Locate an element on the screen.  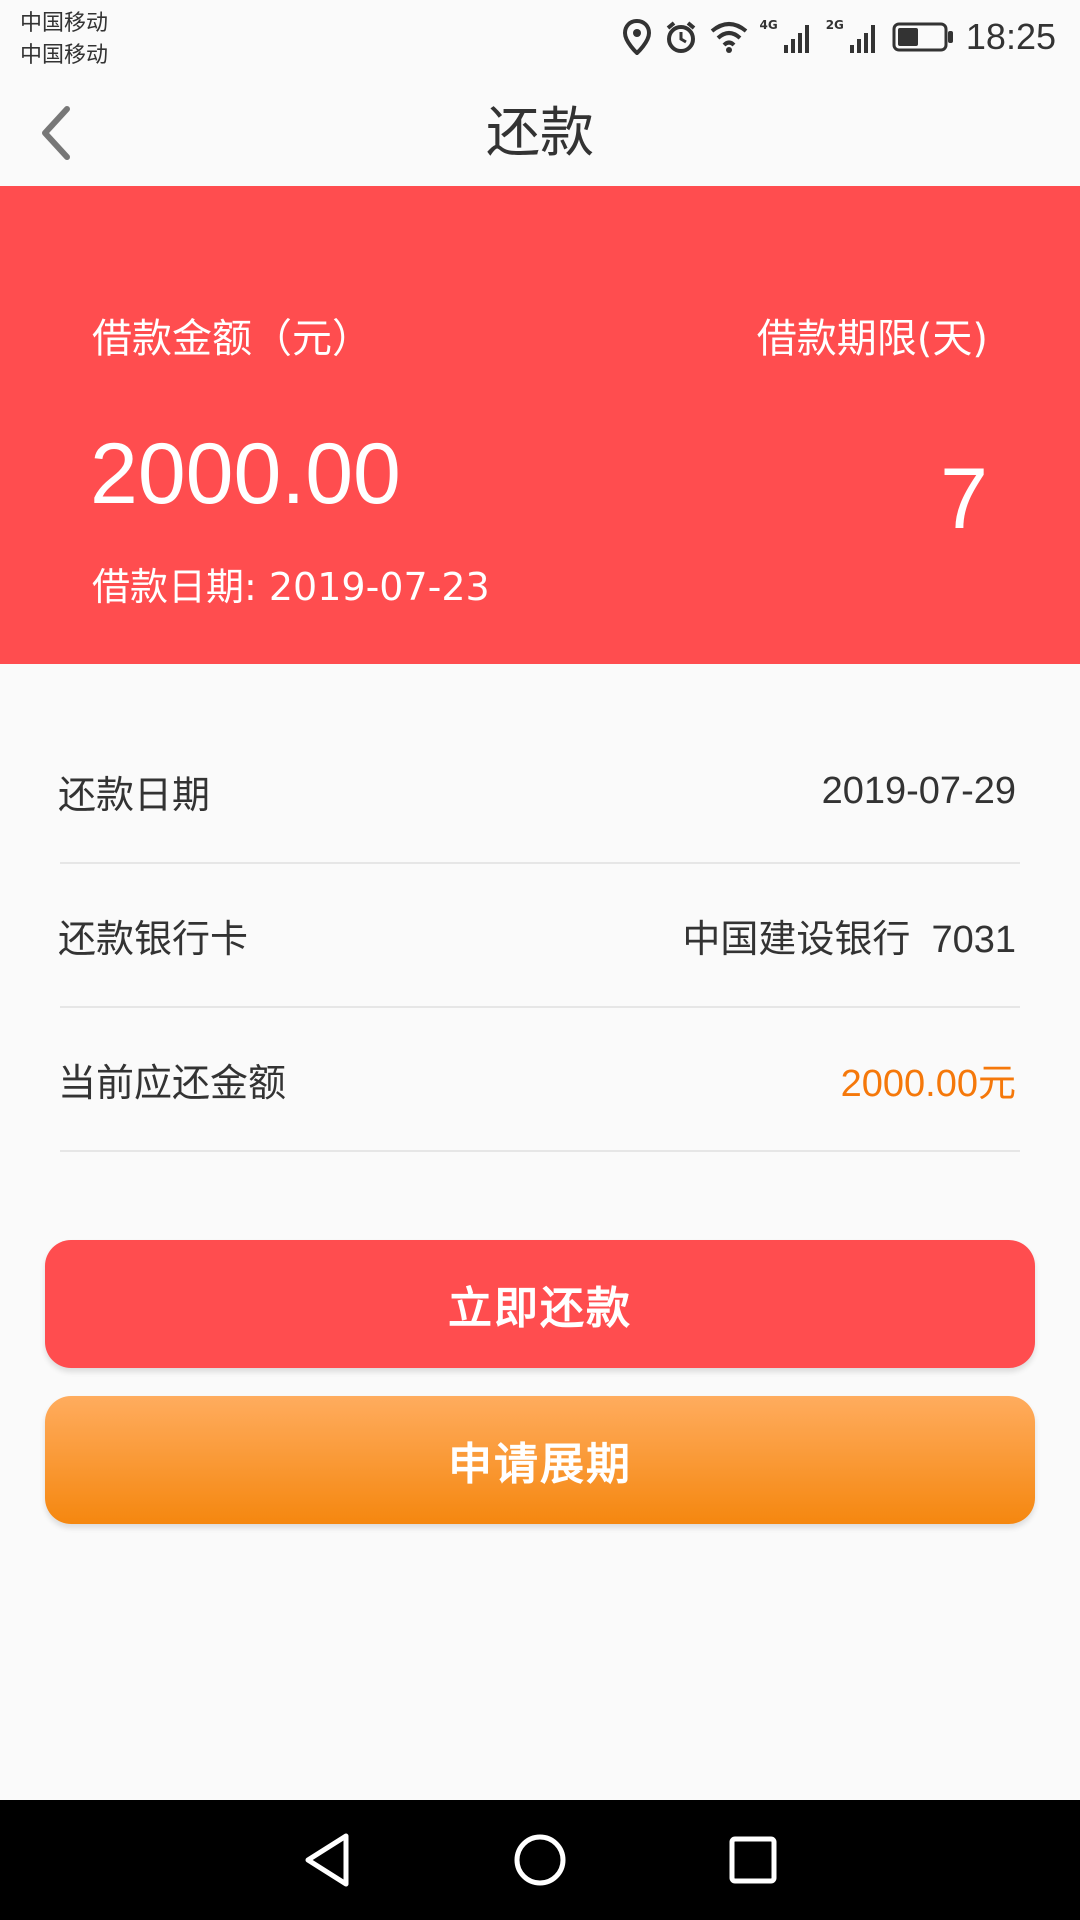
loan-amount-value: 2000.00 is located at coordinates (245, 474).